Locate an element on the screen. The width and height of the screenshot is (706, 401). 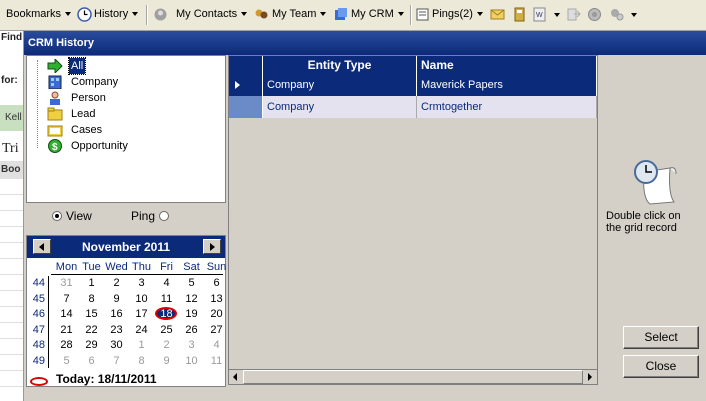
arrow-right-icon is located at coordinates (212, 247).